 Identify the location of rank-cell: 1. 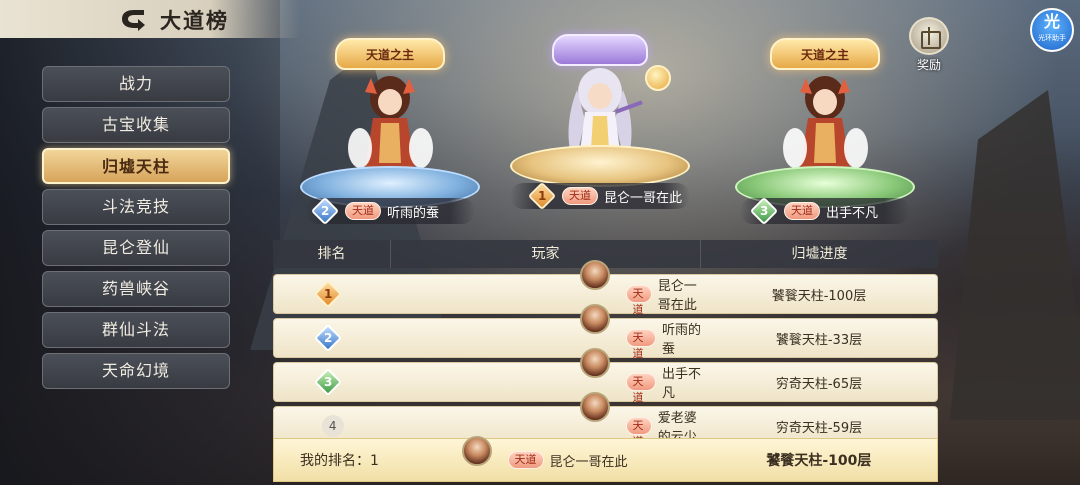
(333, 294).